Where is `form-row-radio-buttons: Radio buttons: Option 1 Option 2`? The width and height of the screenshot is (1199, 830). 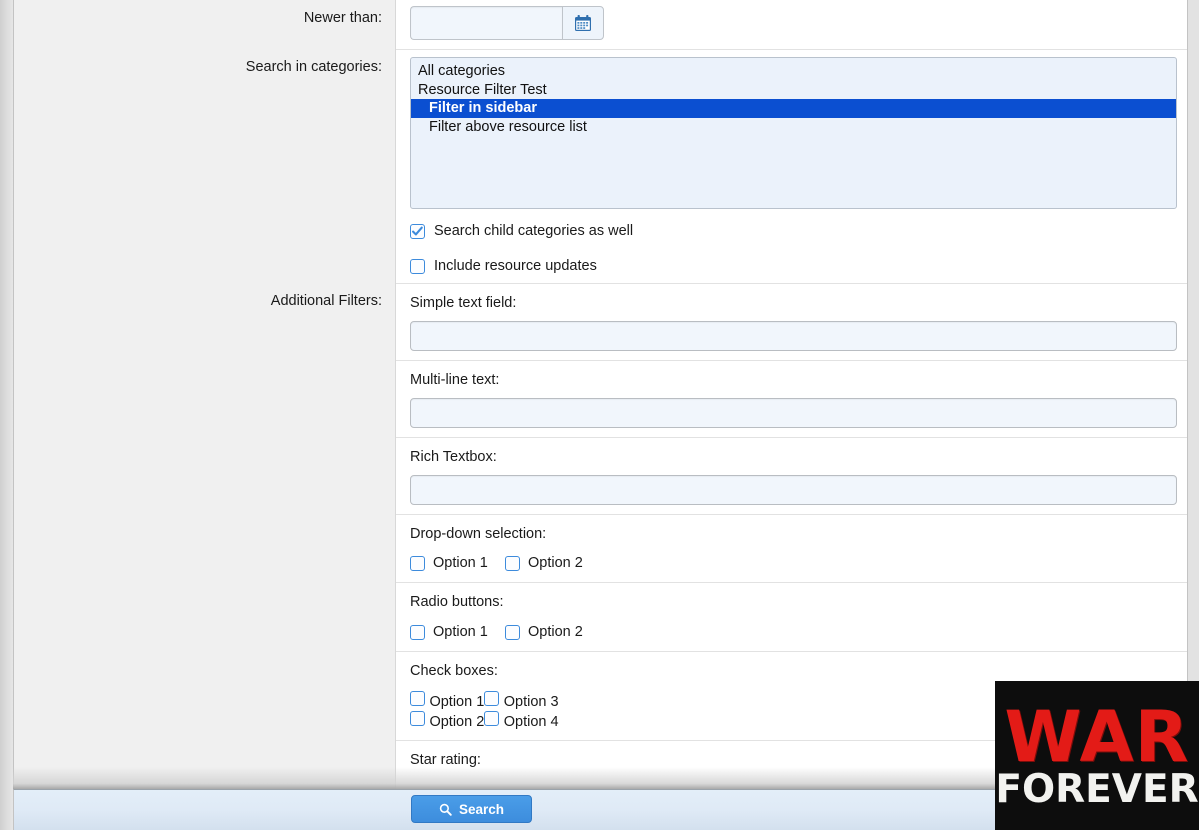 form-row-radio-buttons: Radio buttons: Option 1 Option 2 is located at coordinates (600, 617).